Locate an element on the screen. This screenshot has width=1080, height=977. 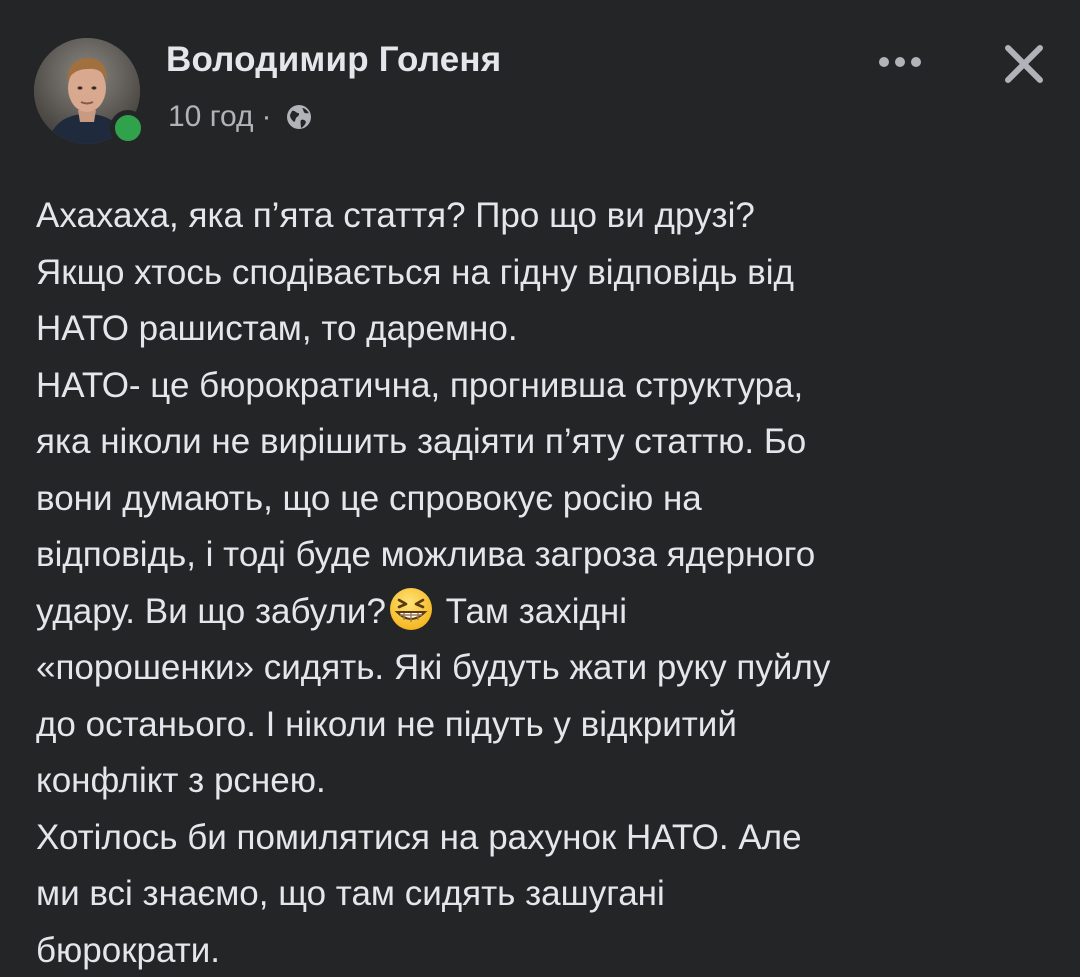
post-text-line: конфлікт з рснею. is located at coordinates (181, 780).